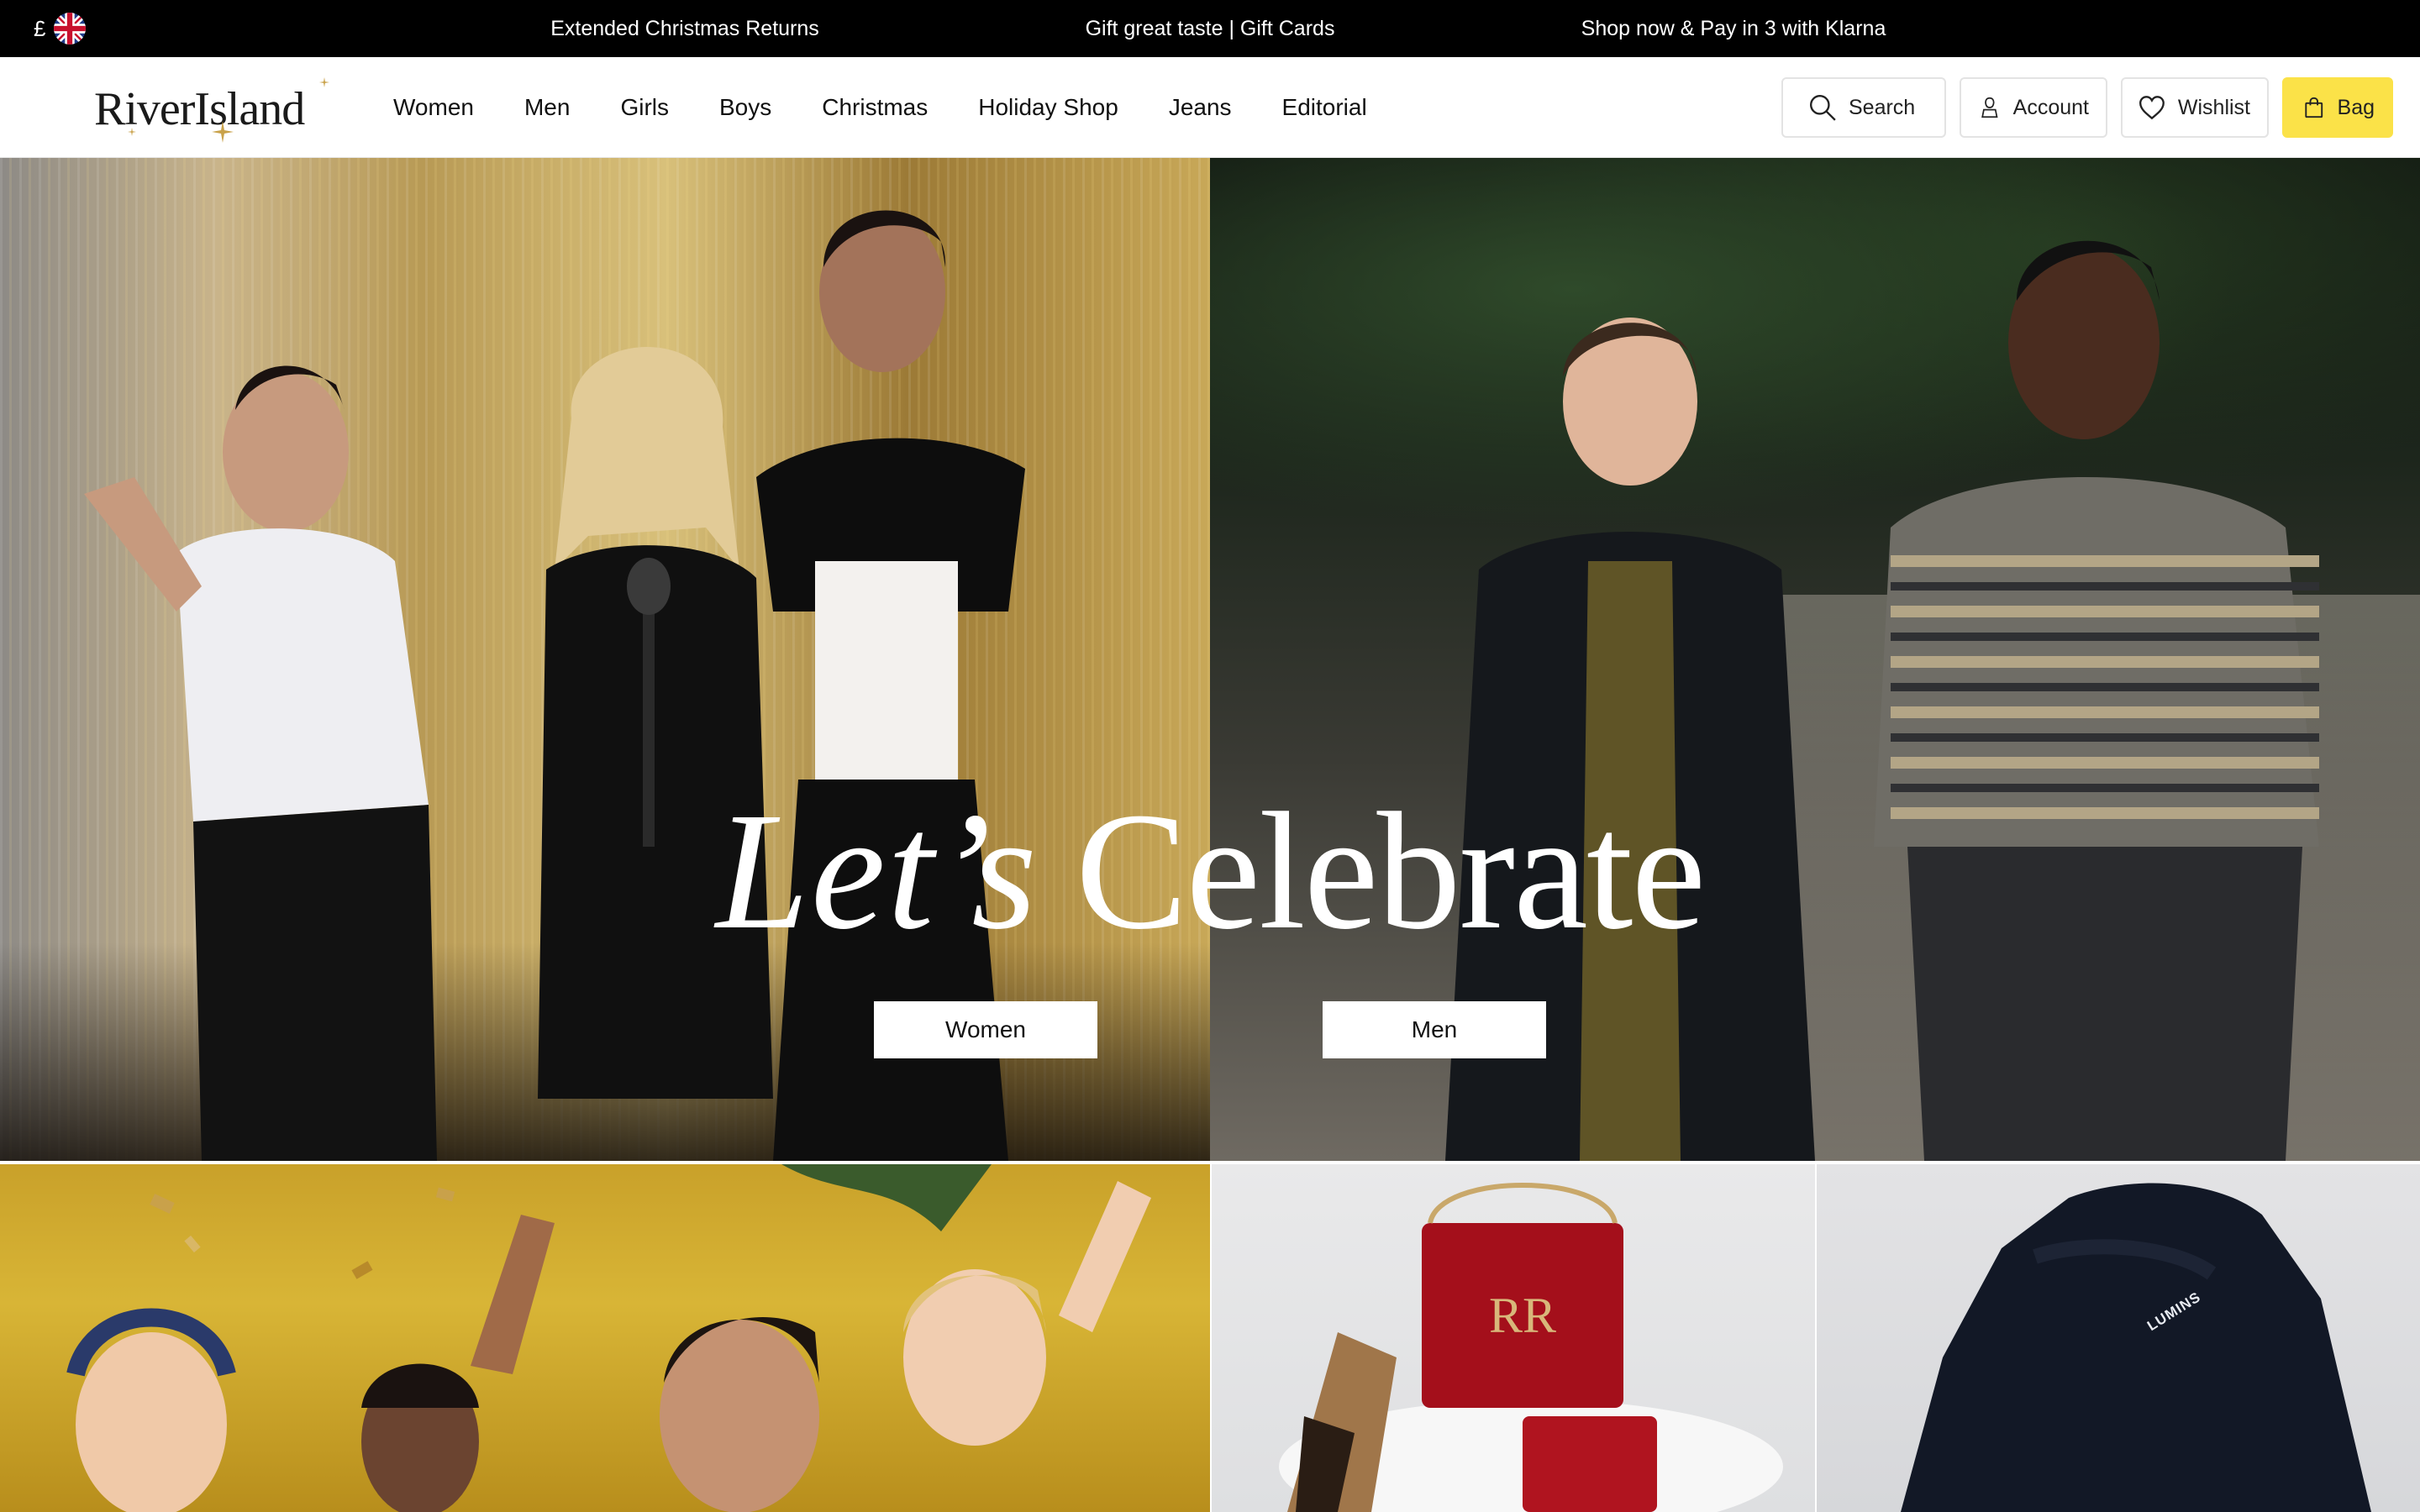  Describe the element at coordinates (1324, 107) in the screenshot. I see `nav-editorial: Editorial` at that location.